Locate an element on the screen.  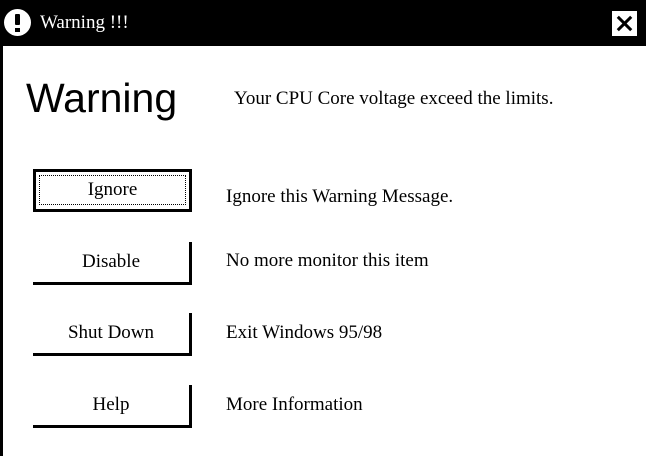
title-bar: Warning !!! is located at coordinates (323, 23).